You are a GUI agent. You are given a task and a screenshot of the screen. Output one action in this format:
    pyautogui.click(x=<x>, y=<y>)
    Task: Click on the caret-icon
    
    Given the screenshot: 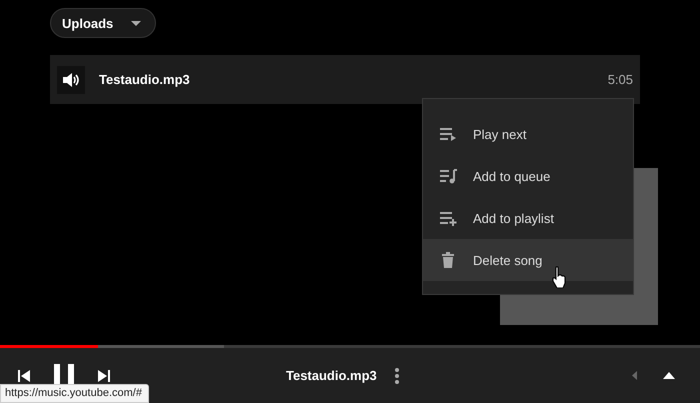 What is the action you would take?
    pyautogui.click(x=136, y=23)
    